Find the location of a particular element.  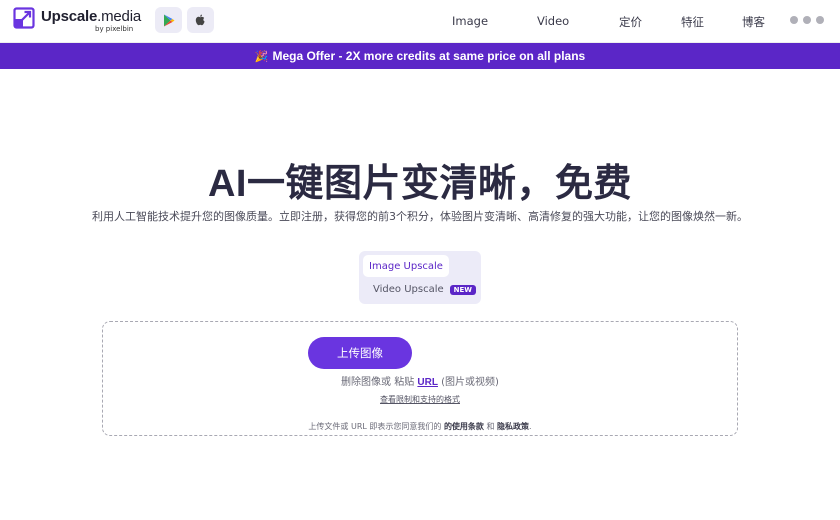

upscale-type-tabs: Image Upscale Video Upscale NEW is located at coordinates (420, 277).